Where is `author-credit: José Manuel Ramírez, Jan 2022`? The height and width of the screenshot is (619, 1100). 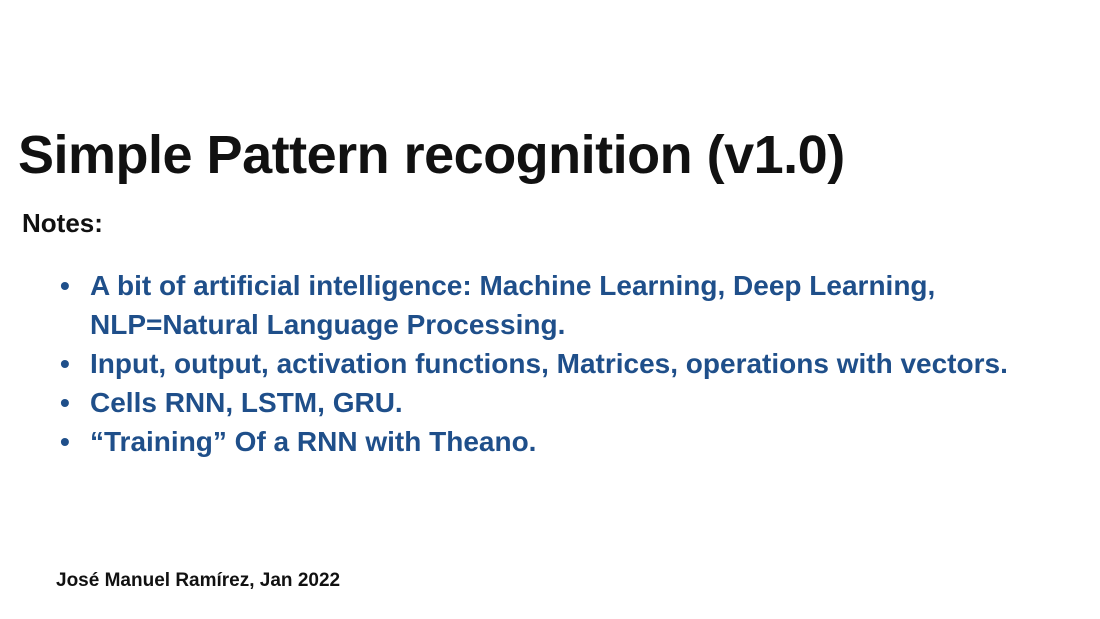
author-credit: José Manuel Ramírez, Jan 2022 is located at coordinates (198, 580).